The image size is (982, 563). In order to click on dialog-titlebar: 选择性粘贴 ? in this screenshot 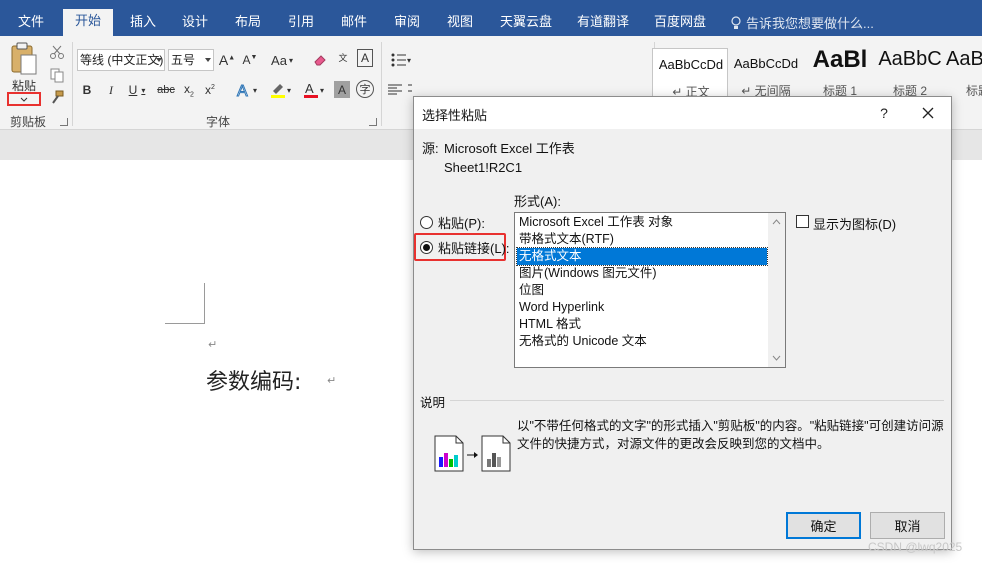, I will do `click(682, 113)`.